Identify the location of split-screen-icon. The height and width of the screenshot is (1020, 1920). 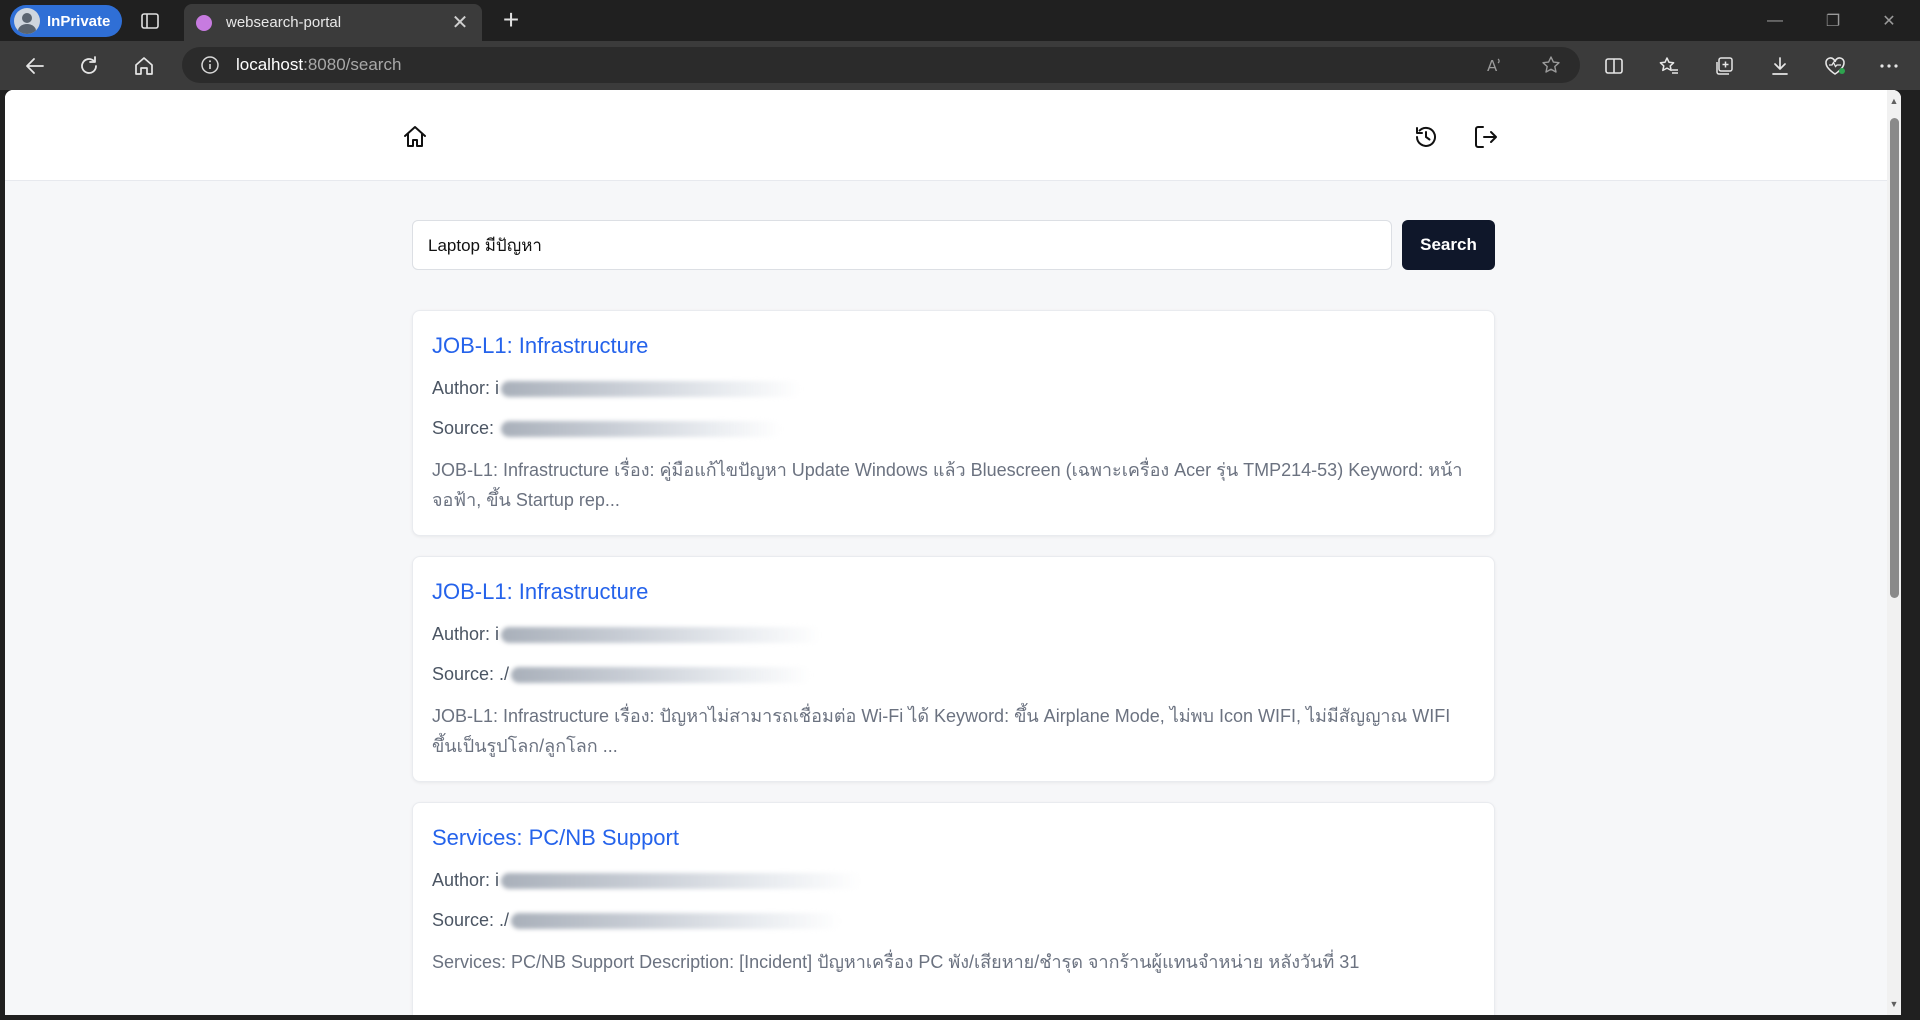
(1614, 66).